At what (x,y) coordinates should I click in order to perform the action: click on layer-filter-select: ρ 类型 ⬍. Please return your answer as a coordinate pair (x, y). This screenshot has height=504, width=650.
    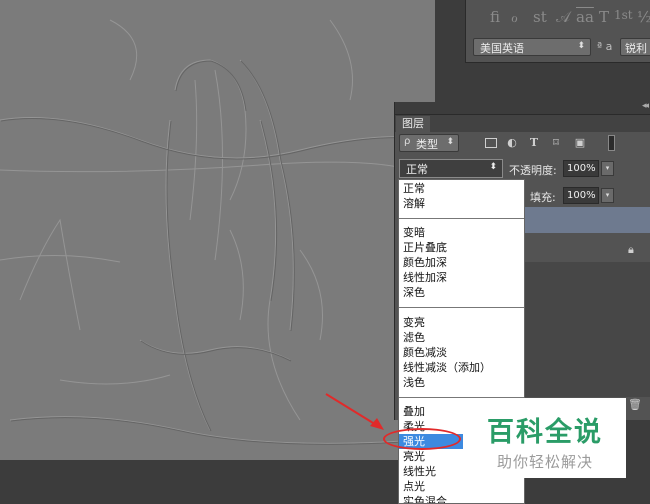
    Looking at the image, I should click on (429, 143).